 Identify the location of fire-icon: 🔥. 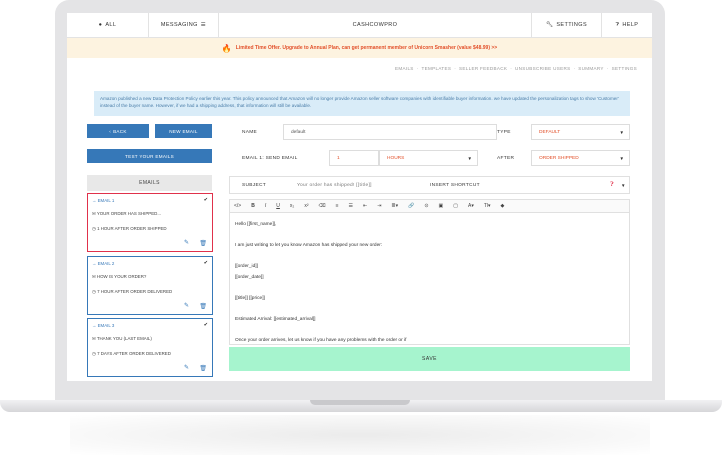
(226, 48).